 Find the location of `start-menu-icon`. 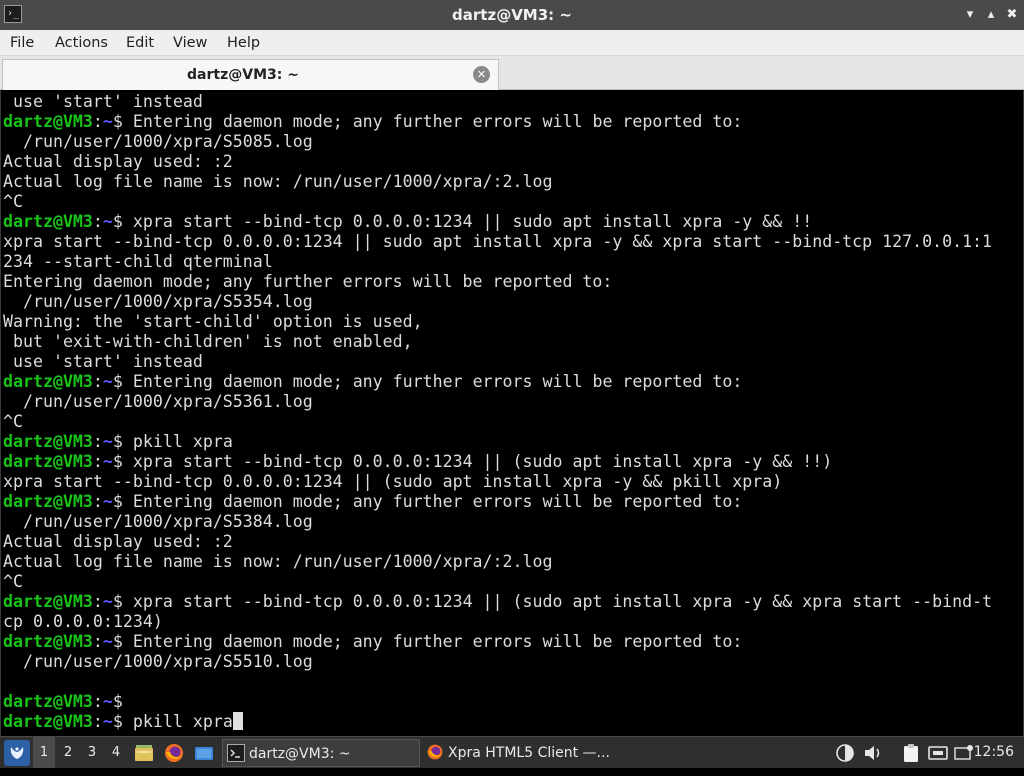

start-menu-icon is located at coordinates (17, 753).